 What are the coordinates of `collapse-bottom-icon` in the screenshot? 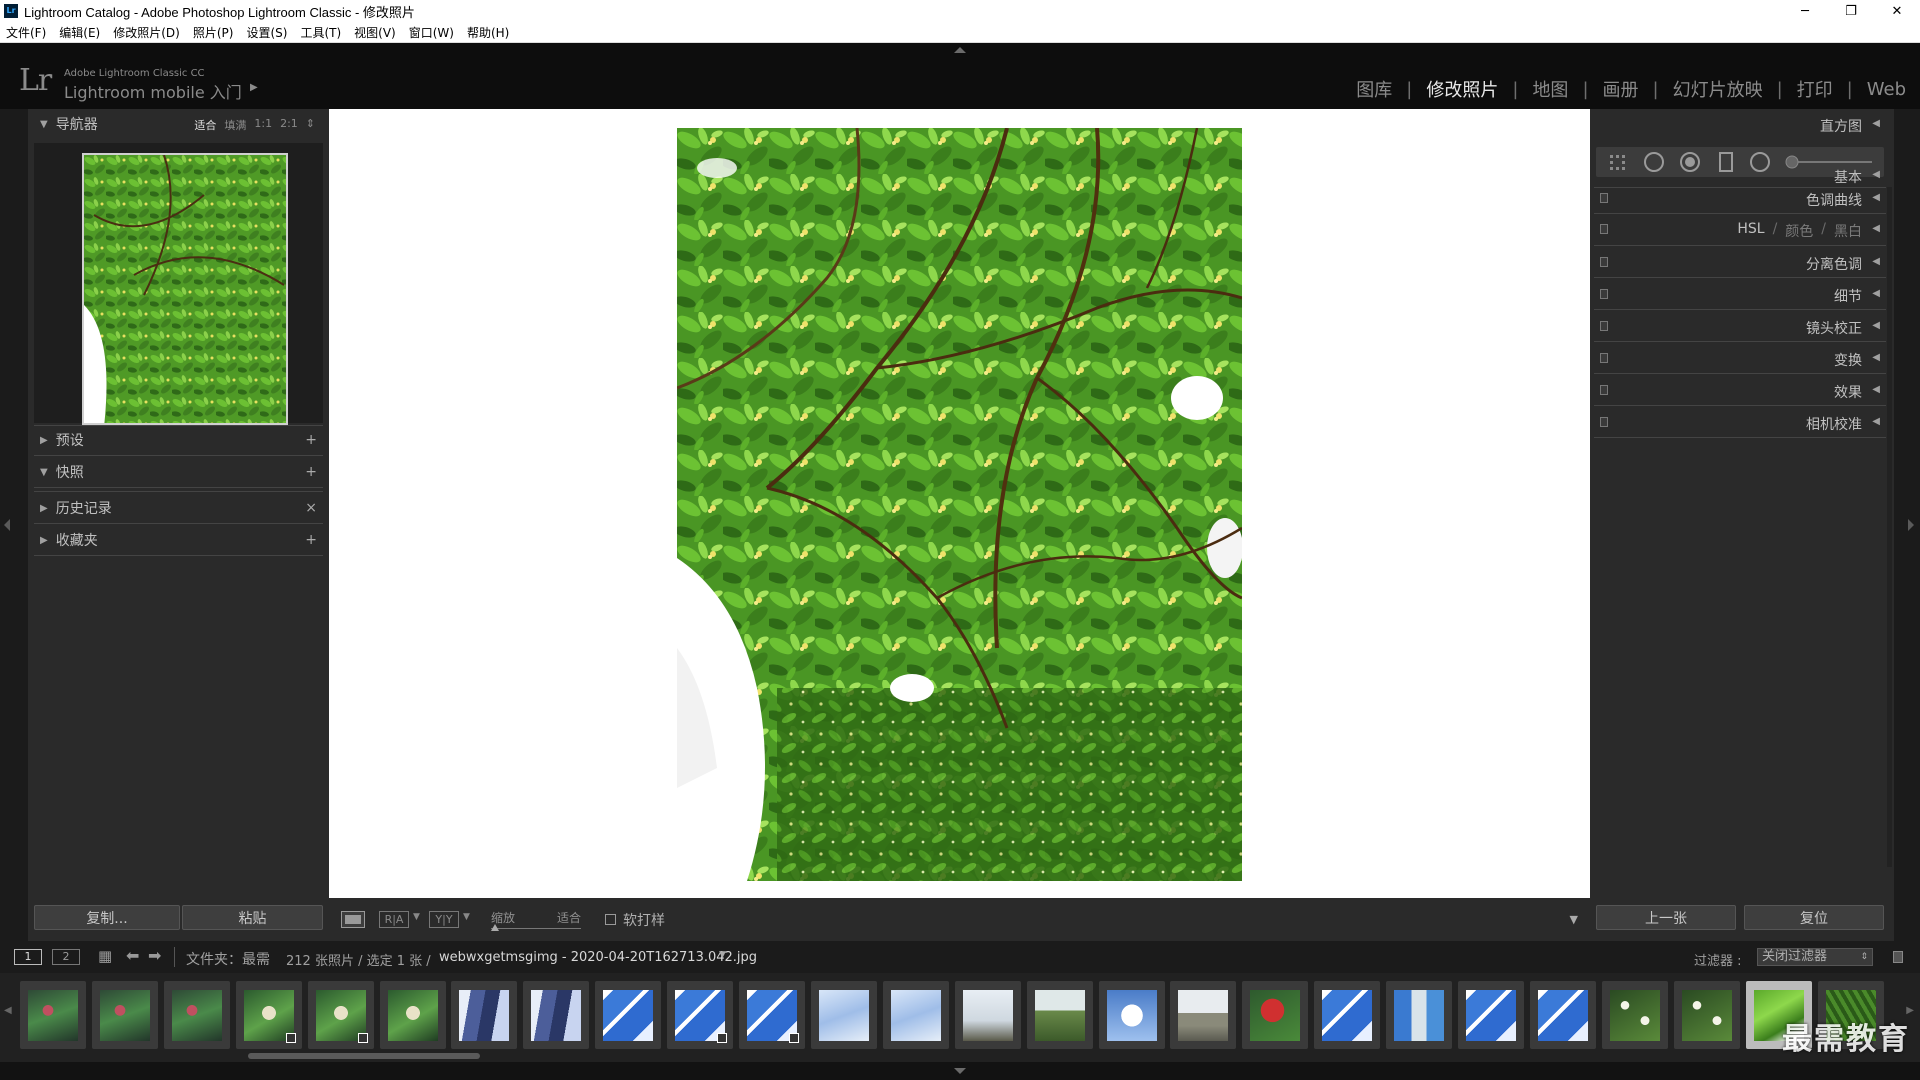 It's located at (960, 1071).